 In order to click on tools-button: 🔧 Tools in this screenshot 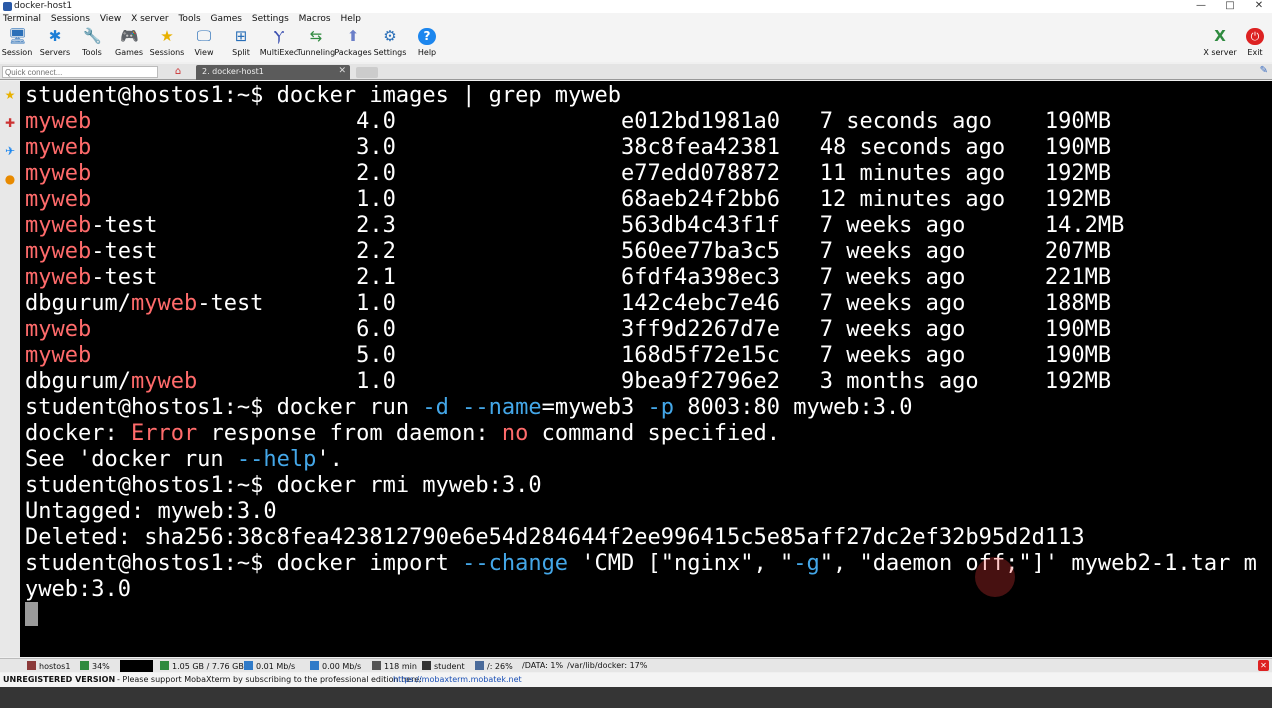, I will do `click(92, 44)`.